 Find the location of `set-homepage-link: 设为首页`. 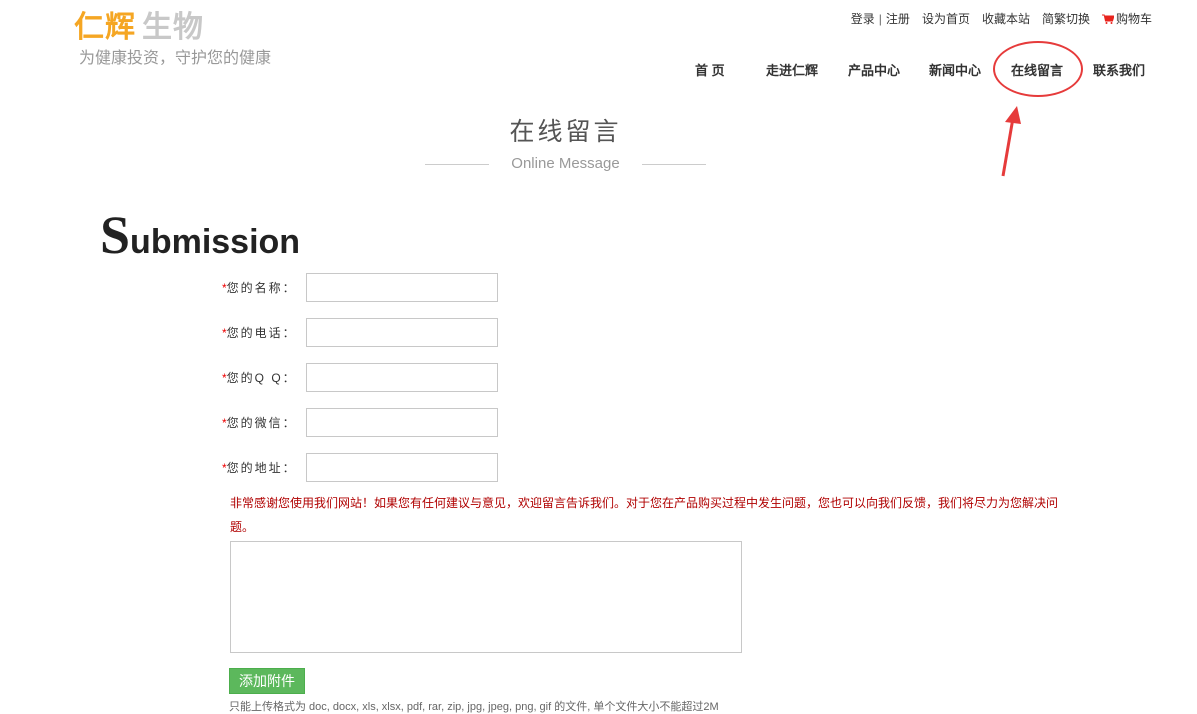

set-homepage-link: 设为首页 is located at coordinates (946, 18).